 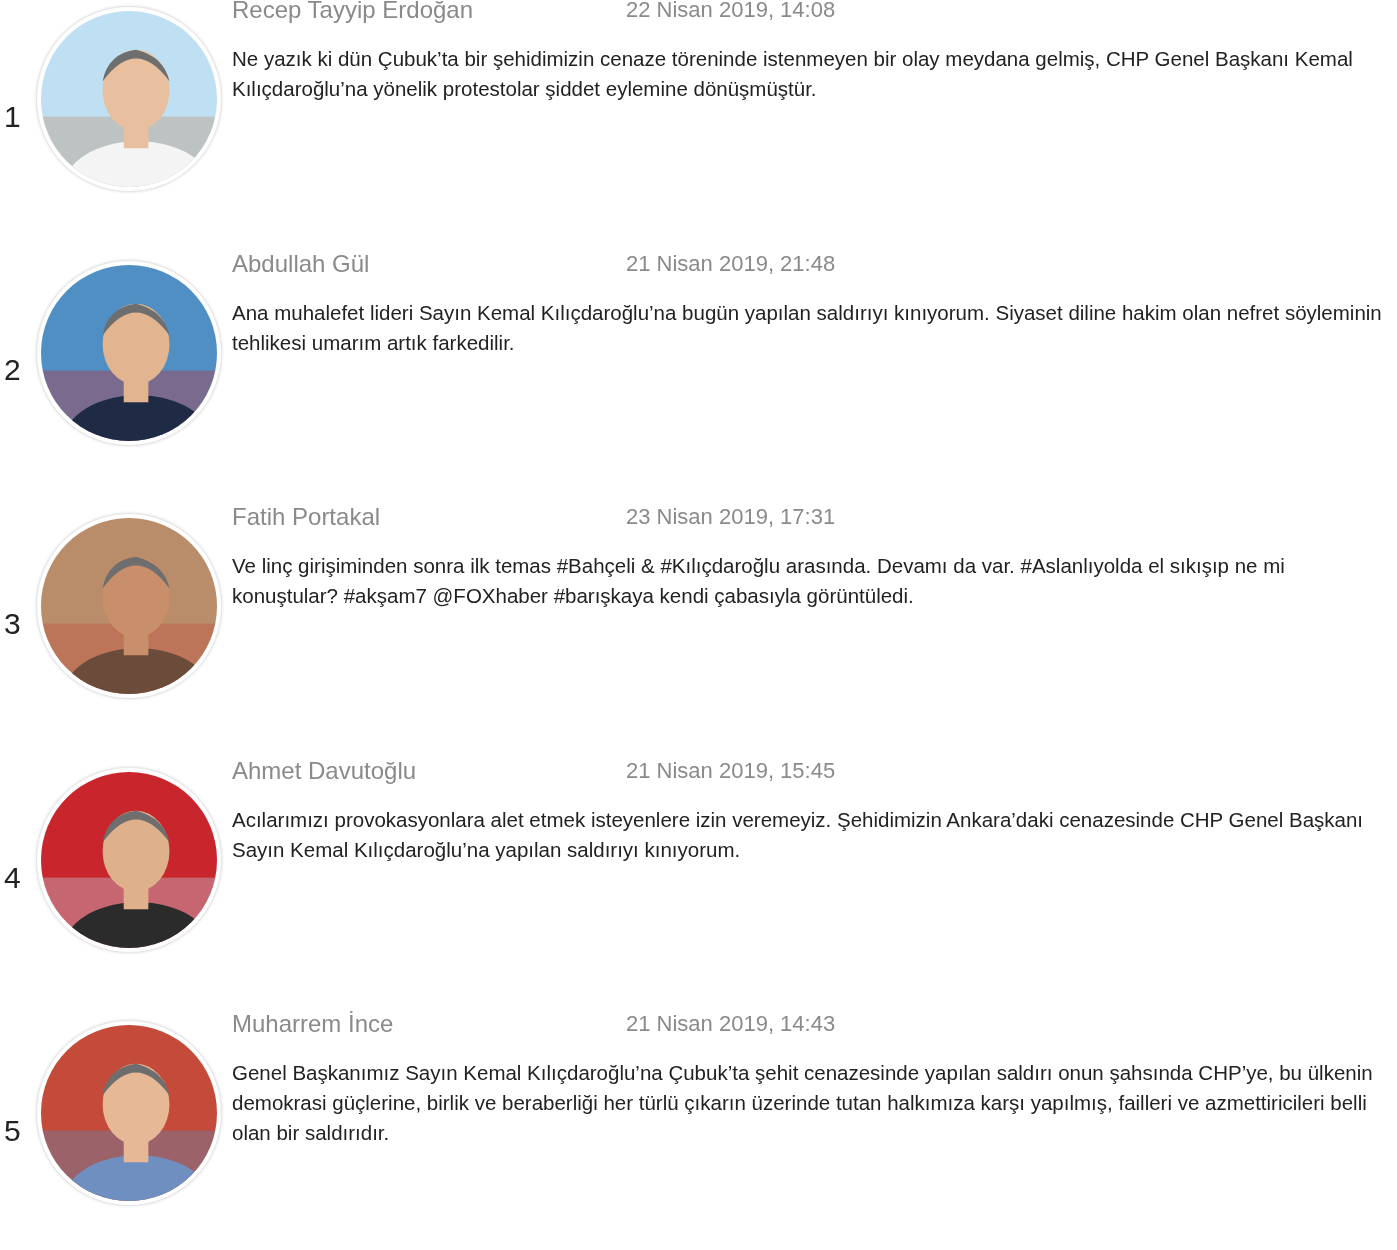 I want to click on post-date: 21 Nisan 2019, 21:48, so click(x=731, y=263).